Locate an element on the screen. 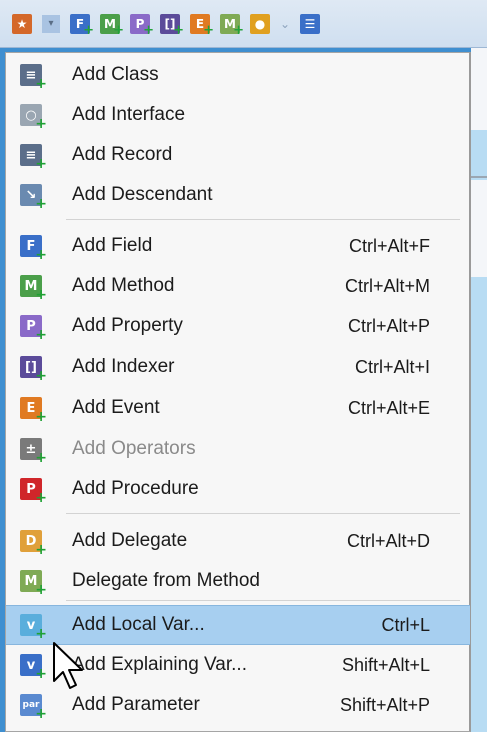 The image size is (487, 732). menu-item-shortcut: Shift+Alt+P is located at coordinates (384, 704).